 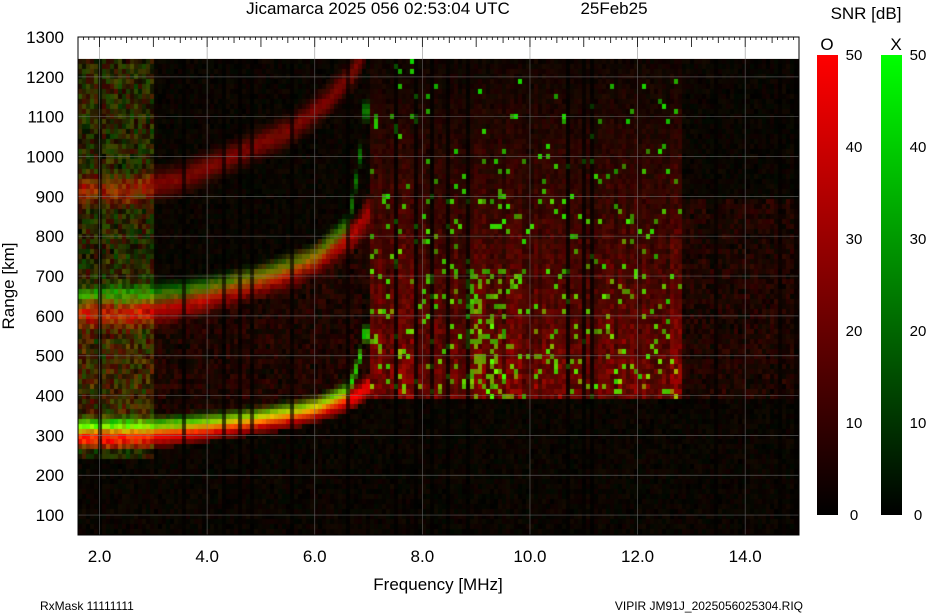 I want to click on colorbar-x-tick-label: 50, so click(x=918, y=55).